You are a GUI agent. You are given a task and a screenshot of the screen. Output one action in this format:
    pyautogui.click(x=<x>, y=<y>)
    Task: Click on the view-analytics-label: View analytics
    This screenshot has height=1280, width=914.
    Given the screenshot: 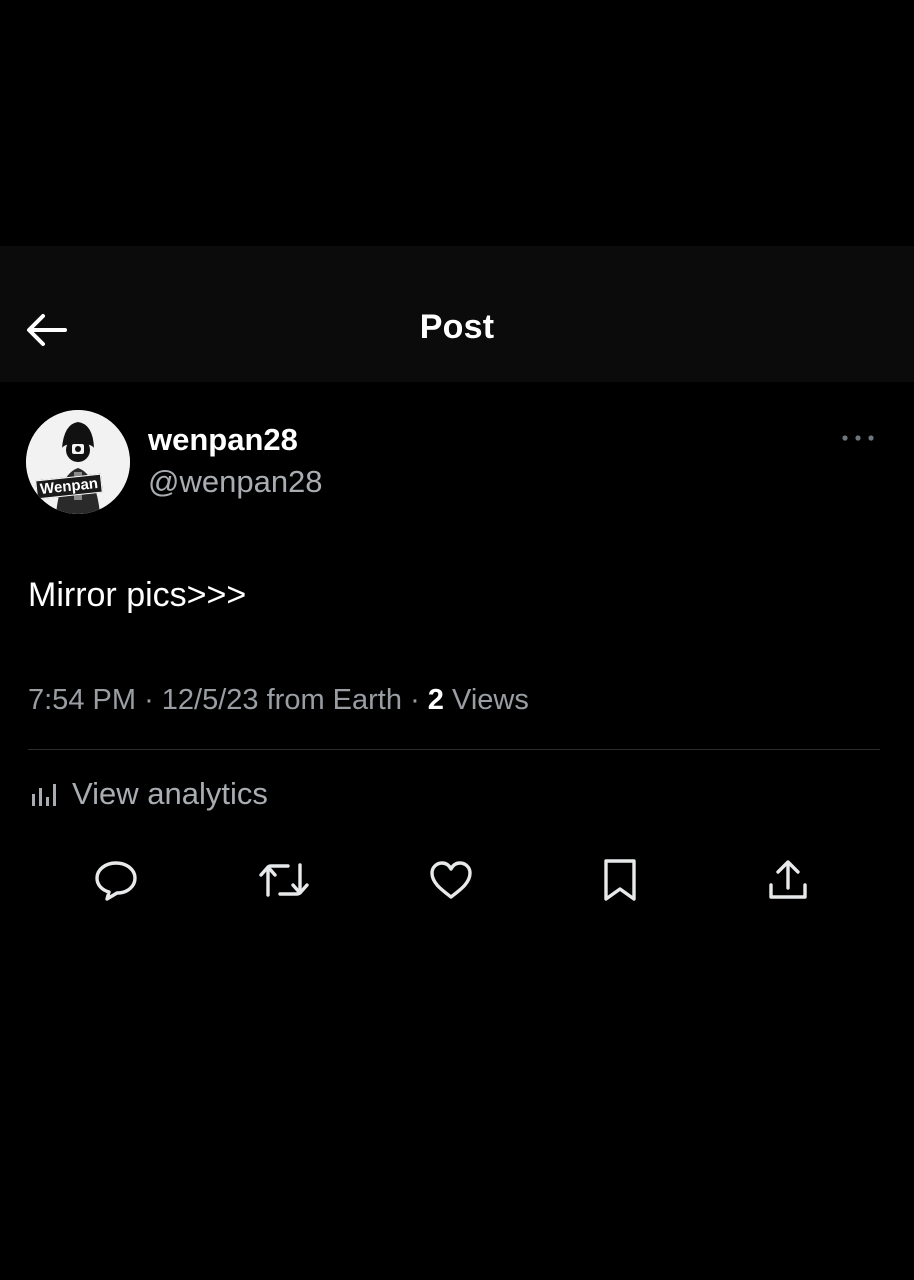 What is the action you would take?
    pyautogui.click(x=170, y=793)
    